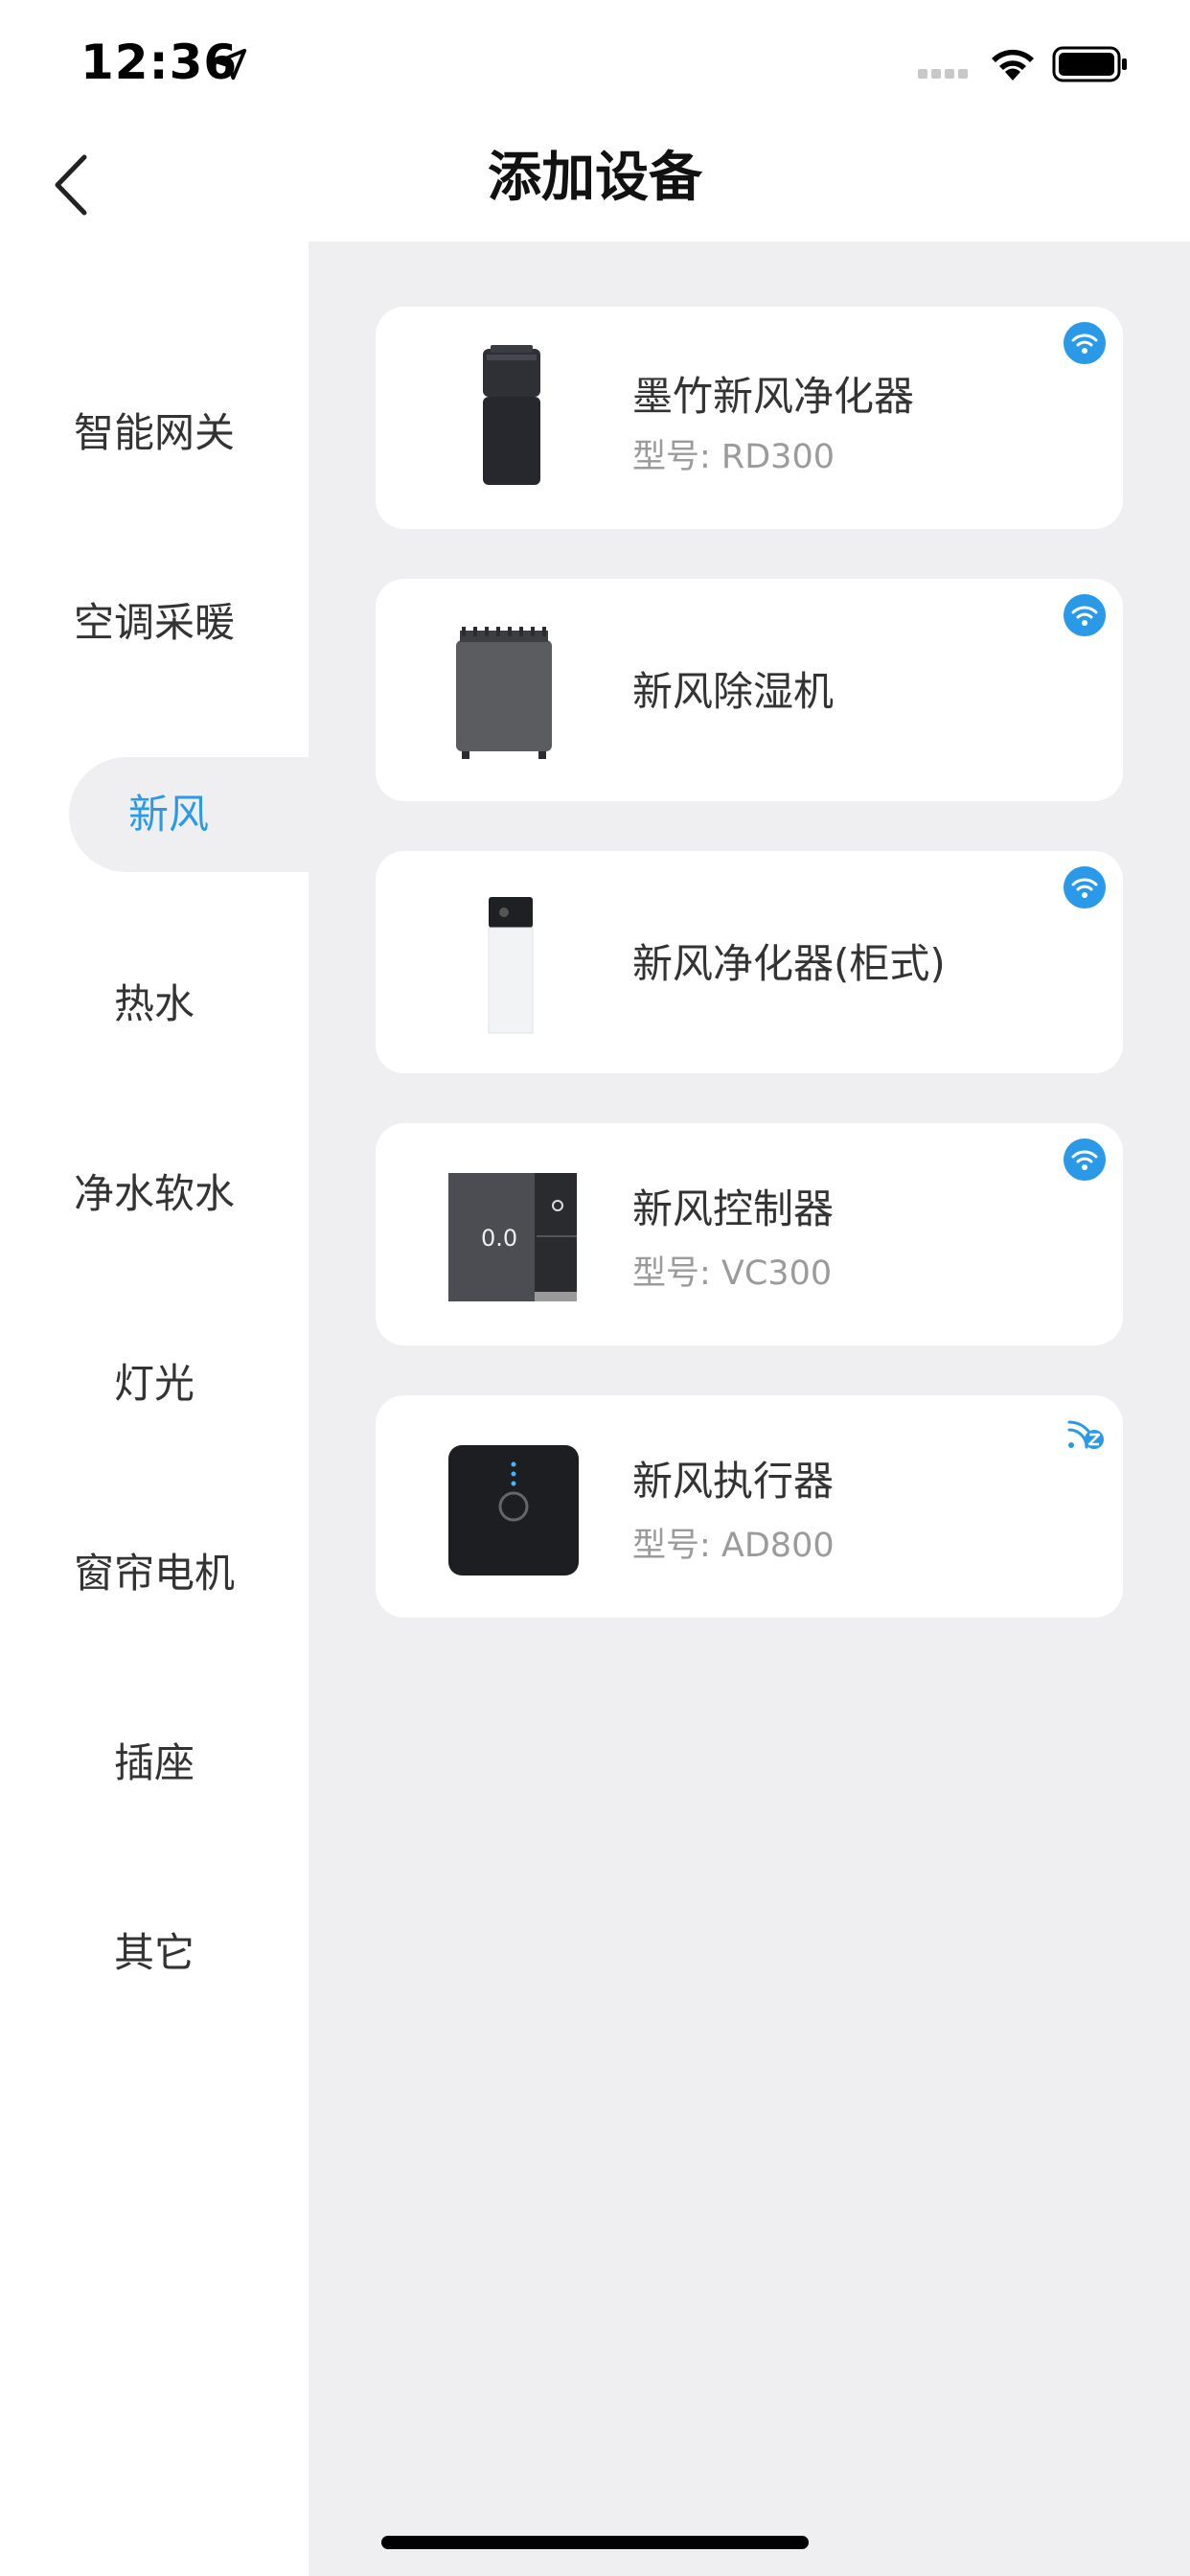  Describe the element at coordinates (1090, 64) in the screenshot. I see `battery-icon` at that location.